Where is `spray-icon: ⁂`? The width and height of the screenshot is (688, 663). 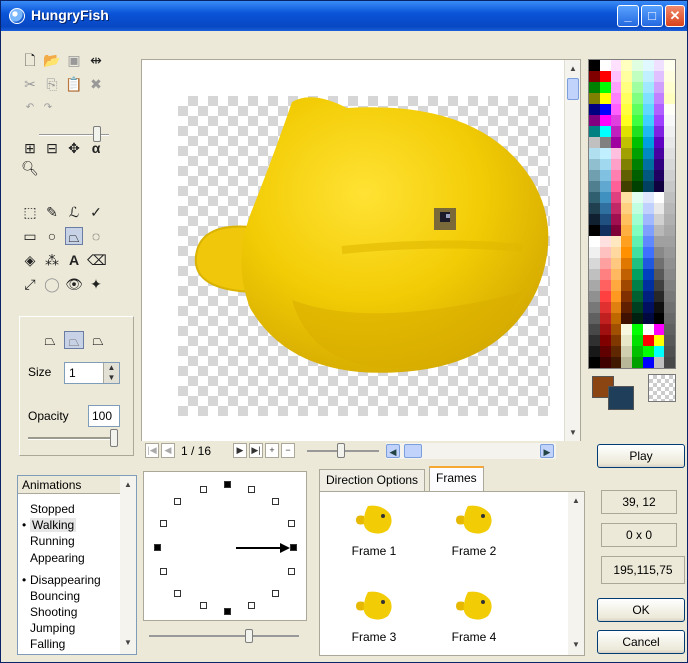 spray-icon: ⁂ is located at coordinates (52, 260).